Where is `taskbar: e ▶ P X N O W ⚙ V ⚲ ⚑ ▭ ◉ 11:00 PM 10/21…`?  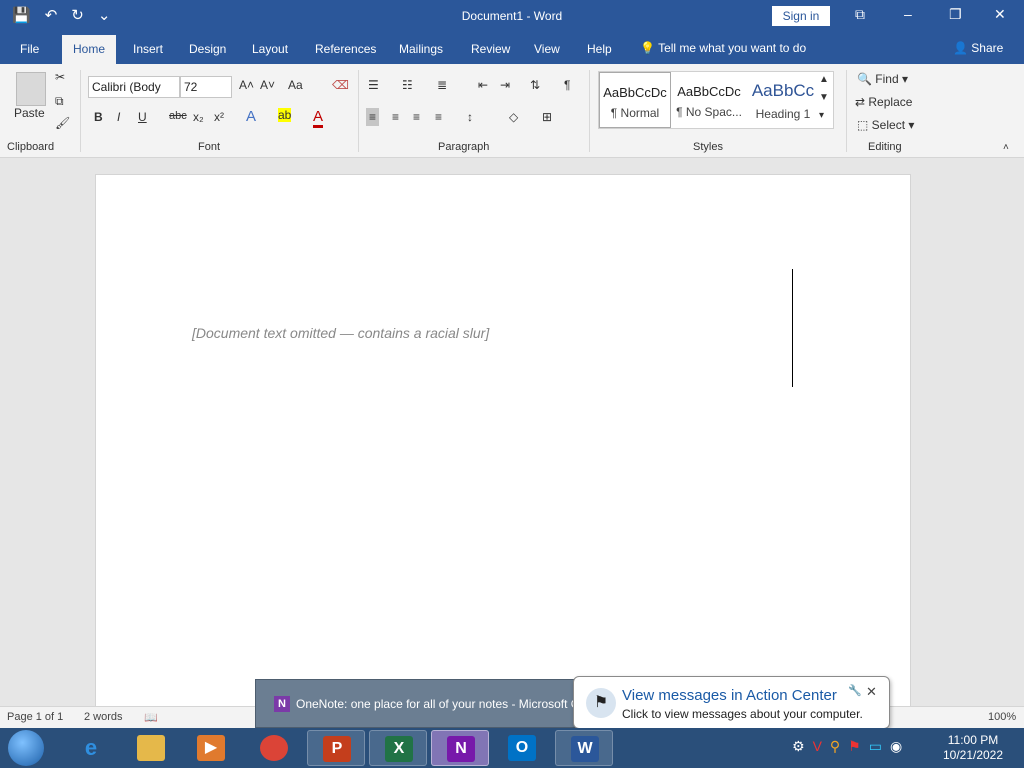
taskbar: e ▶ P X N O W ⚙ V ⚲ ⚑ ▭ ◉ 11:00 PM 10/21… is located at coordinates (512, 748).